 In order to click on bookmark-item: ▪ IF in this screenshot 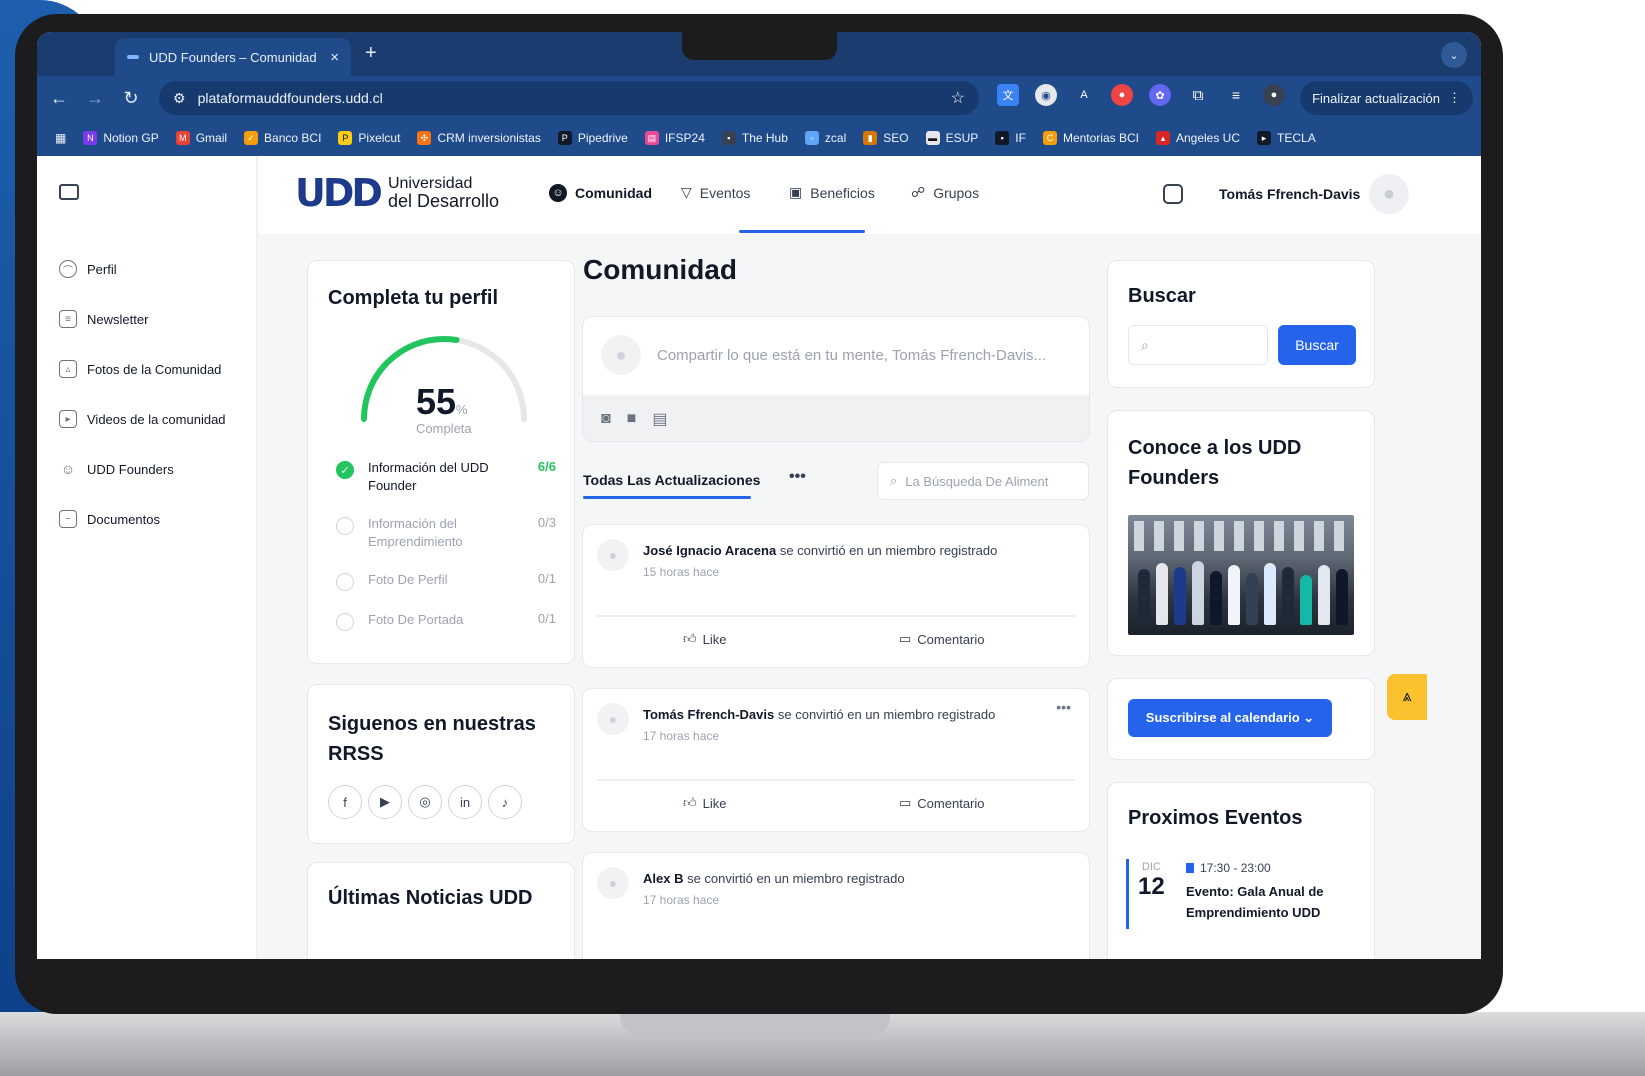, I will do `click(1010, 138)`.